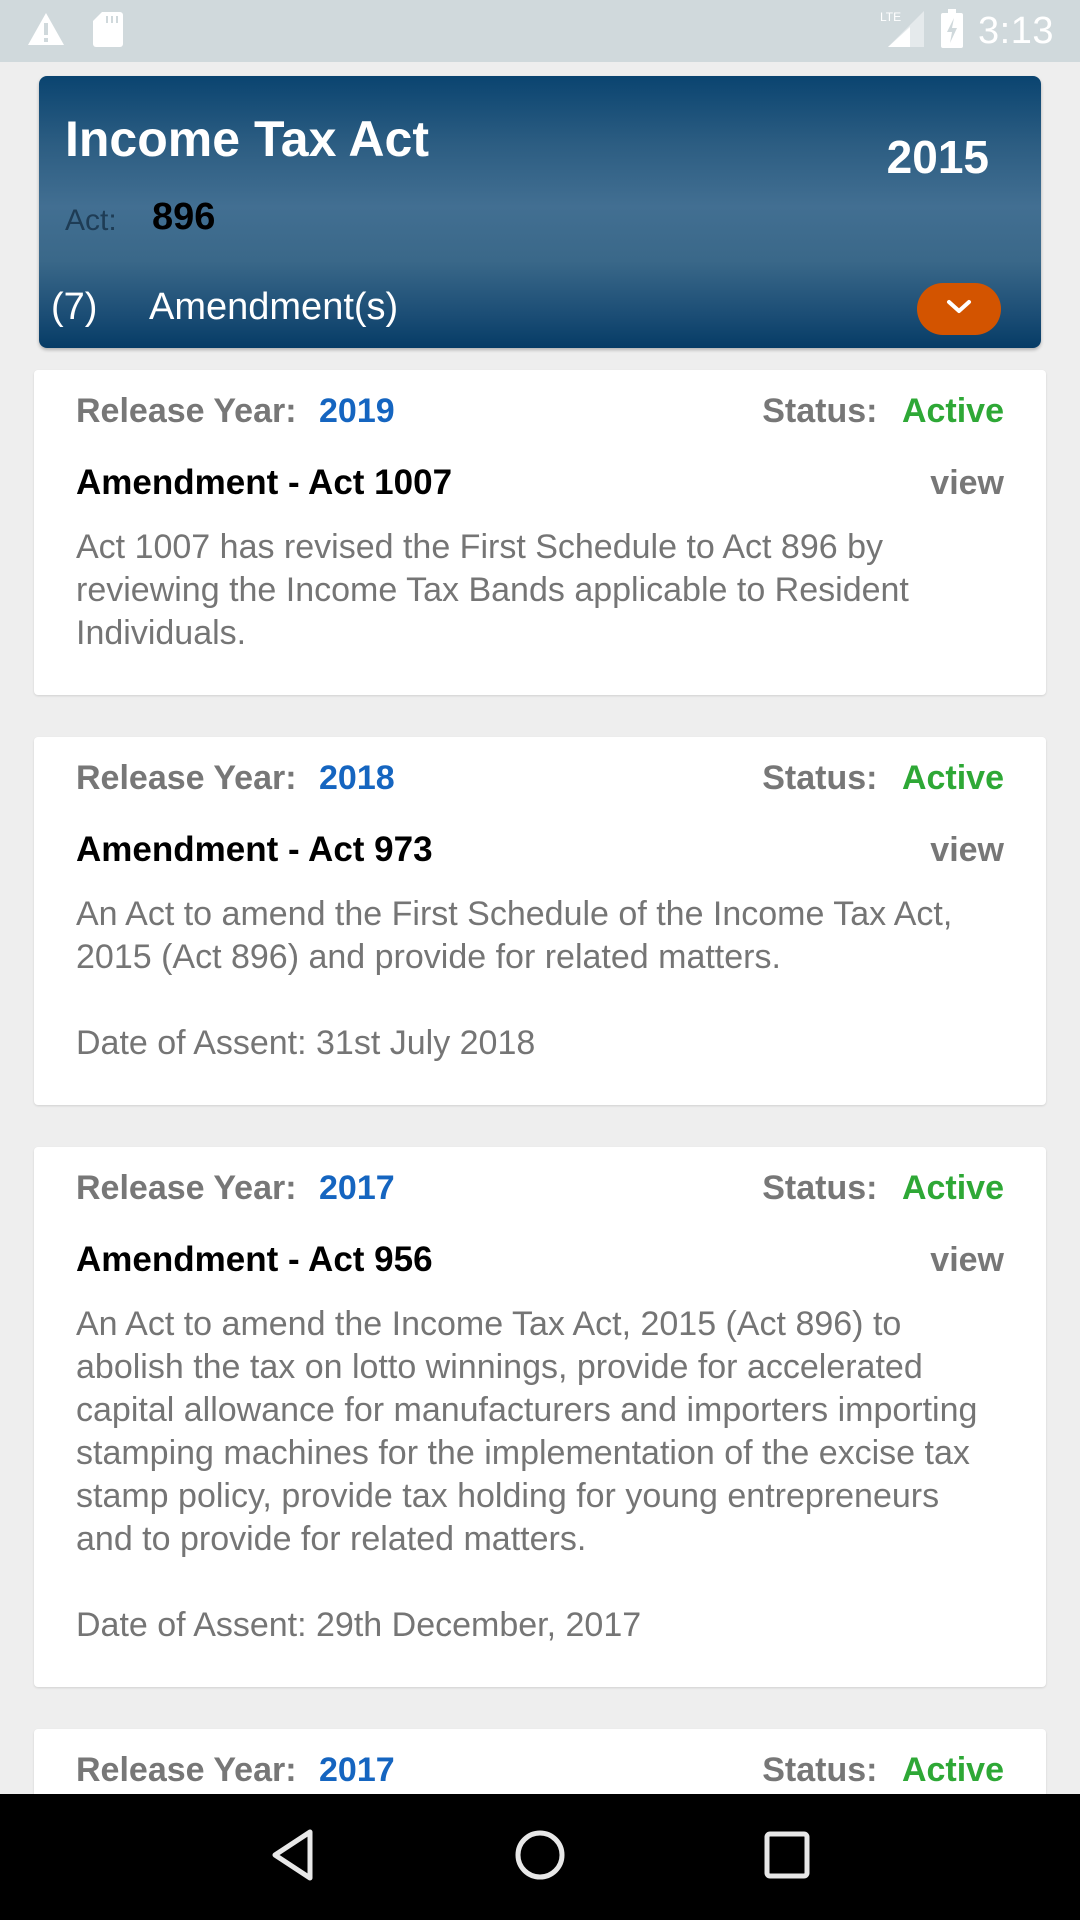  What do you see at coordinates (903, 31) in the screenshot?
I see `signal-icon: LTE` at bounding box center [903, 31].